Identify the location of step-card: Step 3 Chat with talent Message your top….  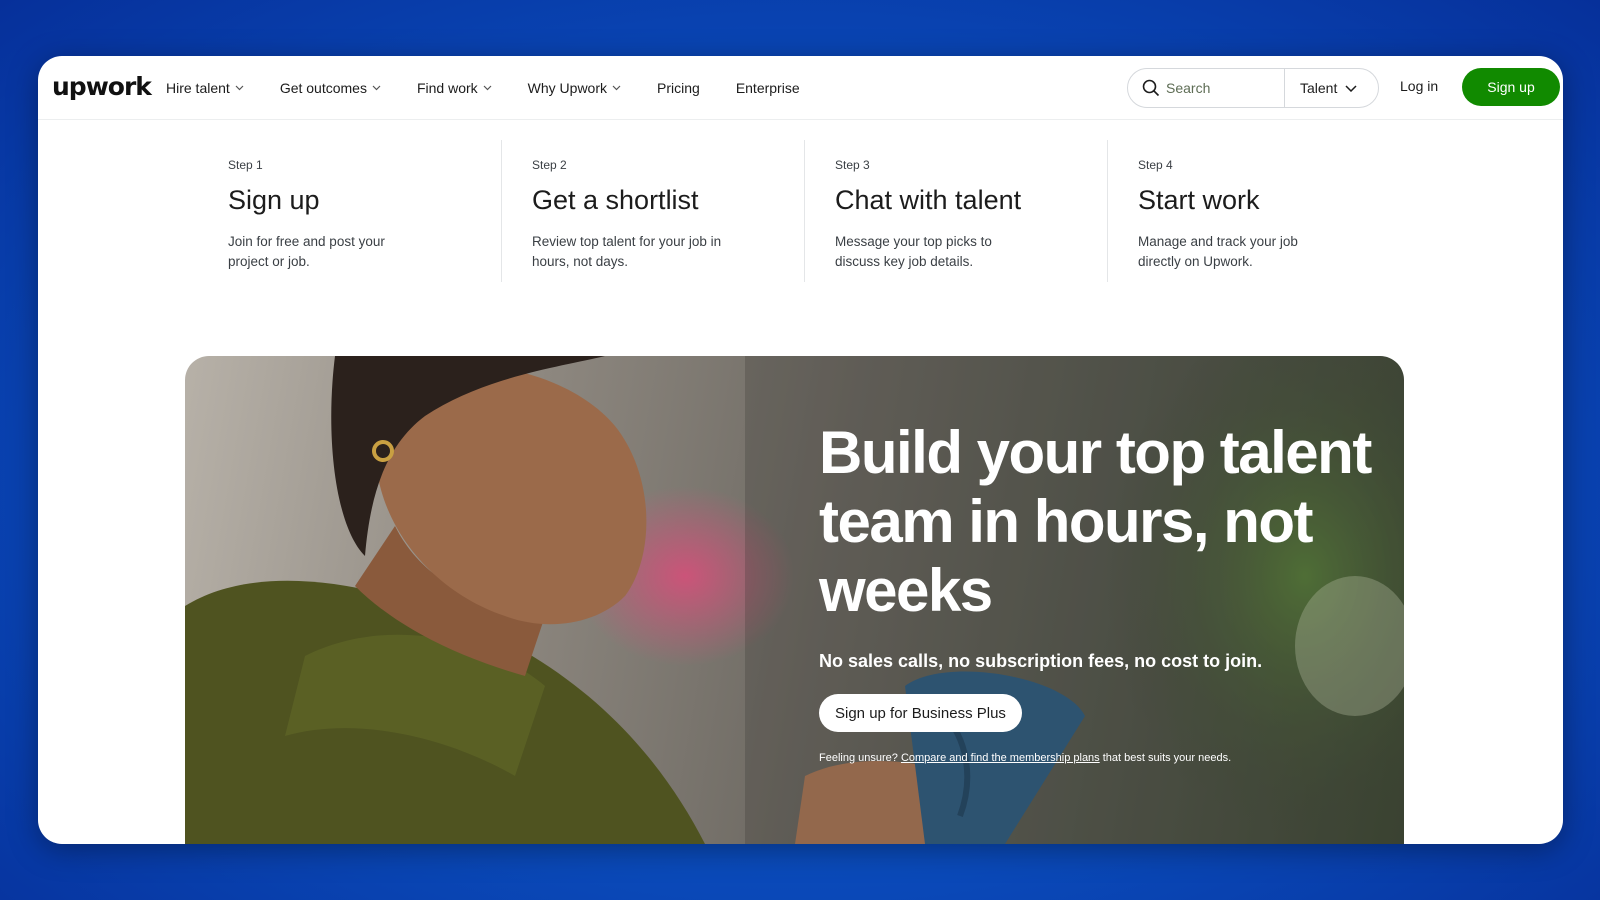
(955, 211).